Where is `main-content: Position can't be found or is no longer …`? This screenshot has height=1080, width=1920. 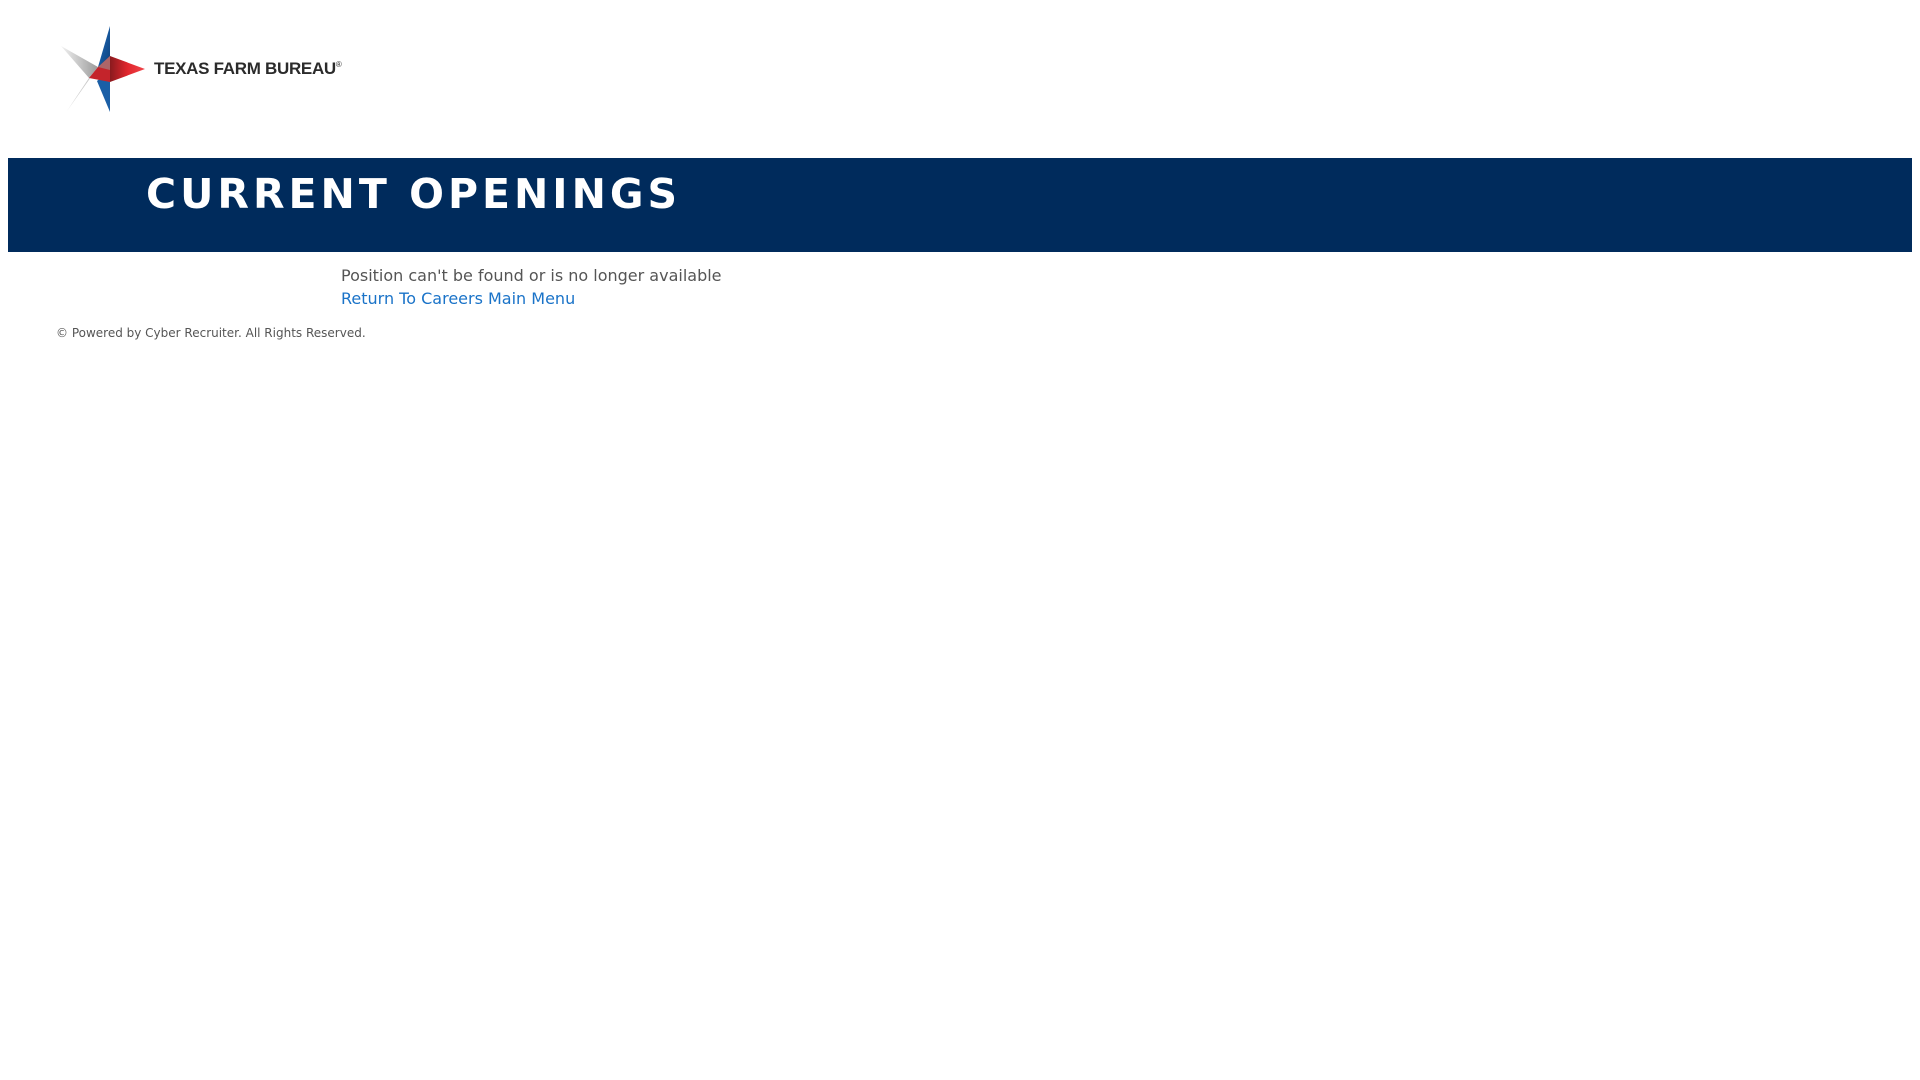 main-content: Position can't be found or is no longer … is located at coordinates (531, 287).